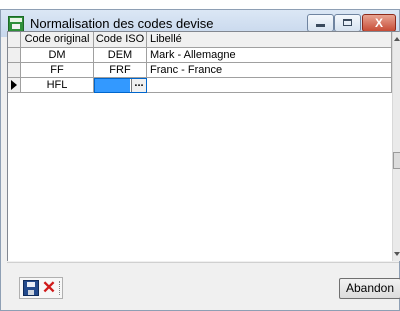 This screenshot has width=400, height=311. I want to click on row-indicator-current, so click(14, 85).